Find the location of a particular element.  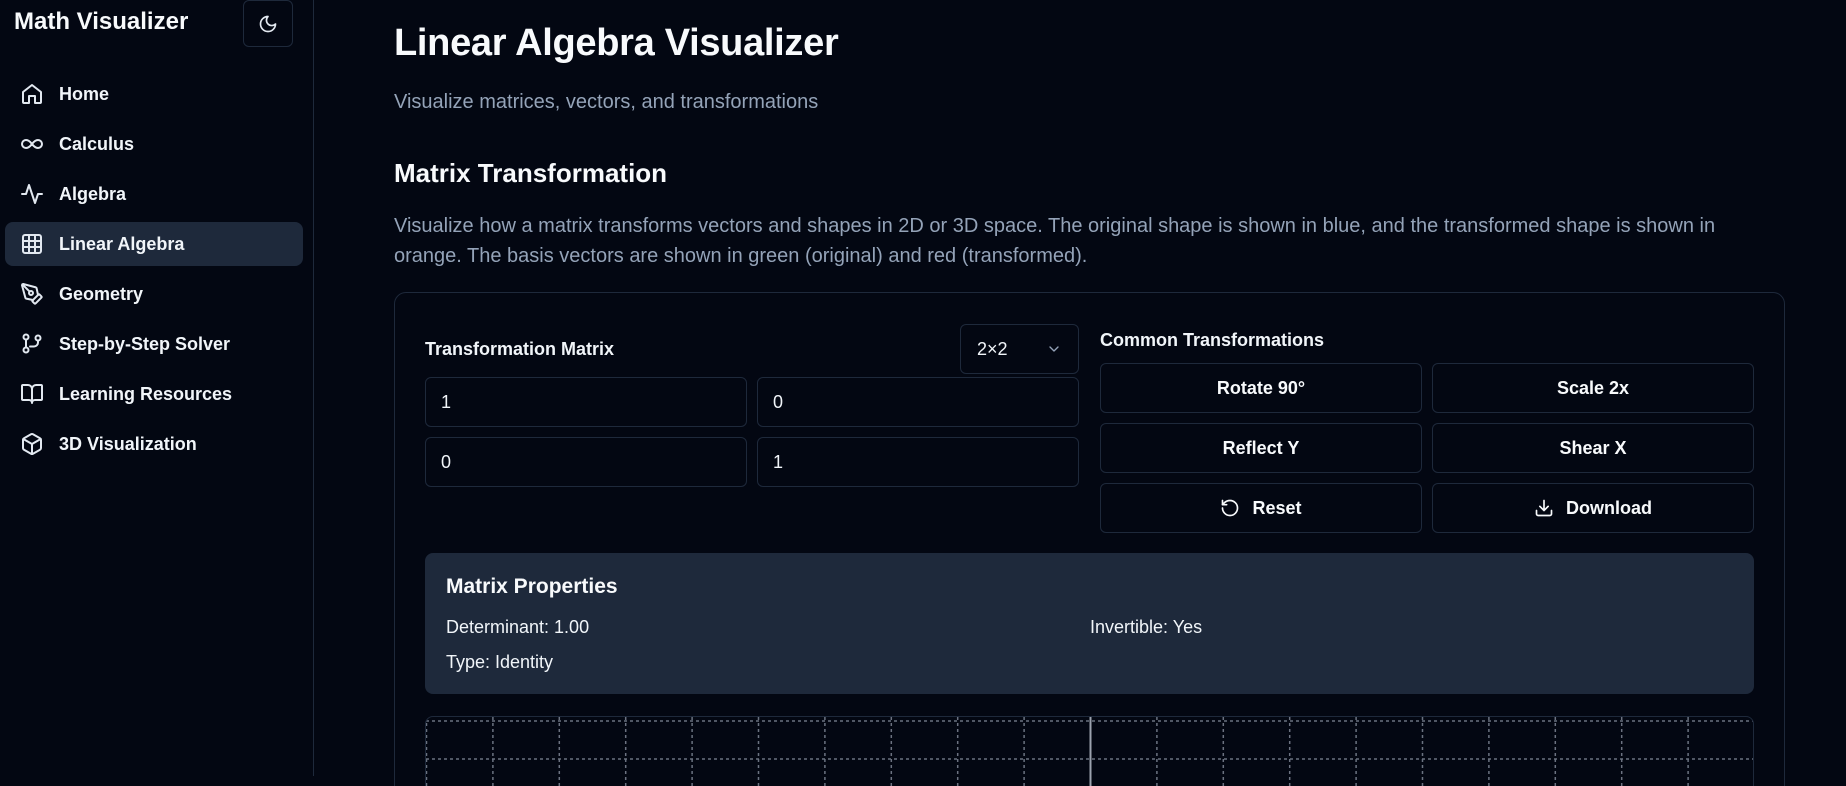

matrix-cell-a12 is located at coordinates (918, 402).